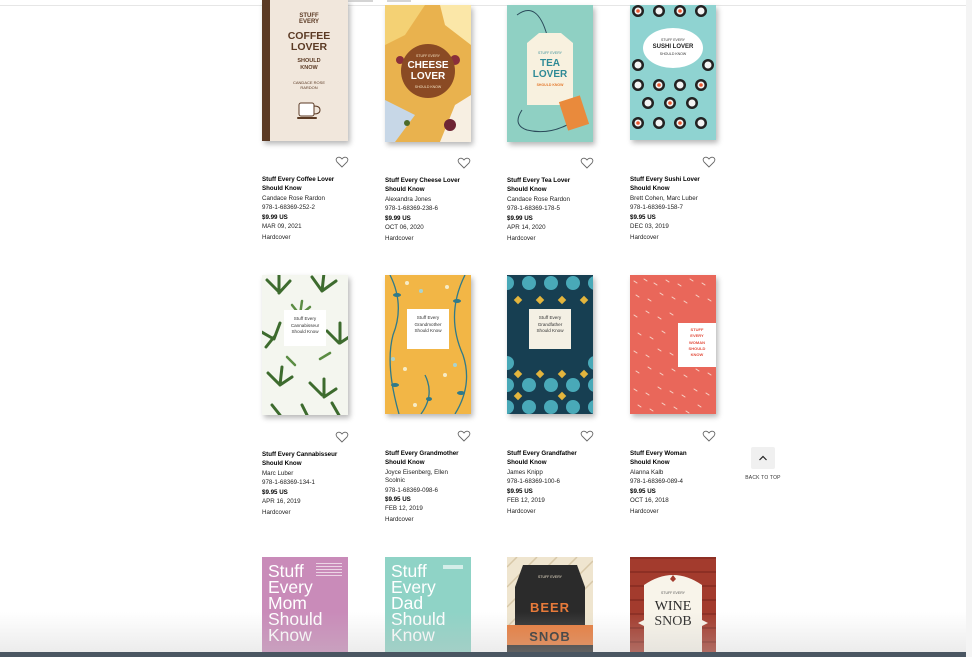  I want to click on back-to-top-button, so click(763, 458).